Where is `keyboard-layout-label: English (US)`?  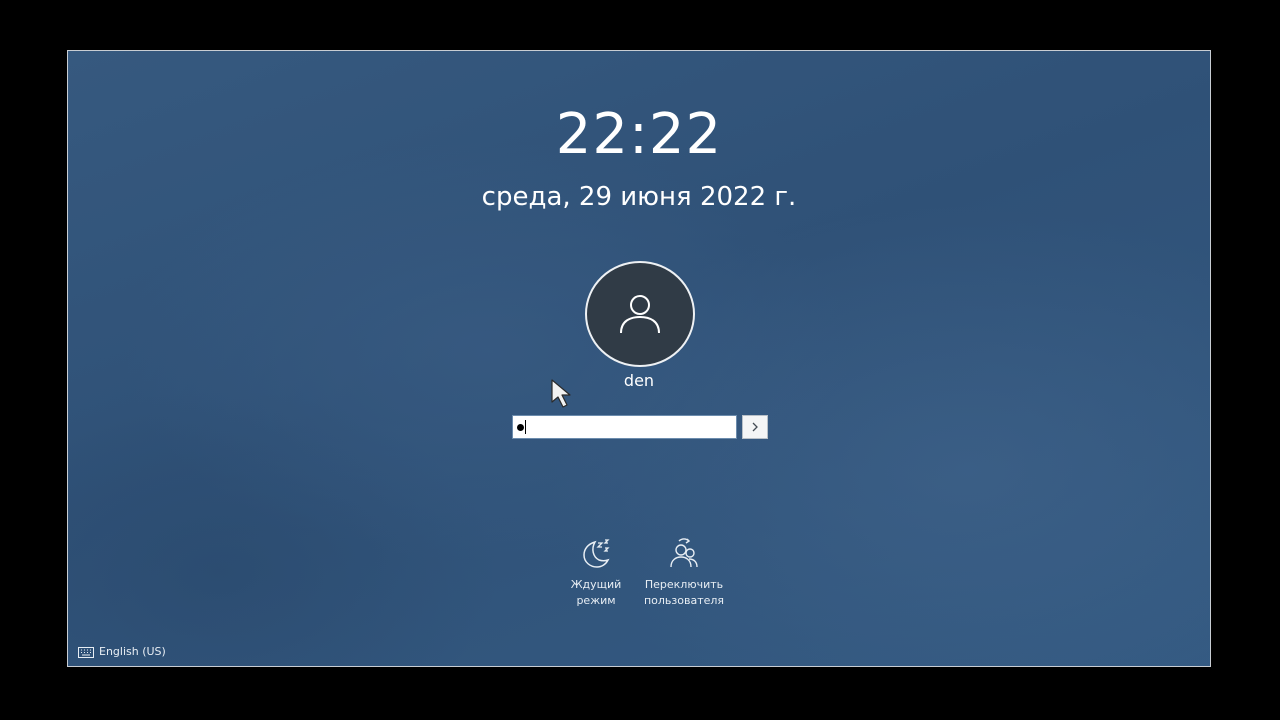
keyboard-layout-label: English (US) is located at coordinates (132, 651).